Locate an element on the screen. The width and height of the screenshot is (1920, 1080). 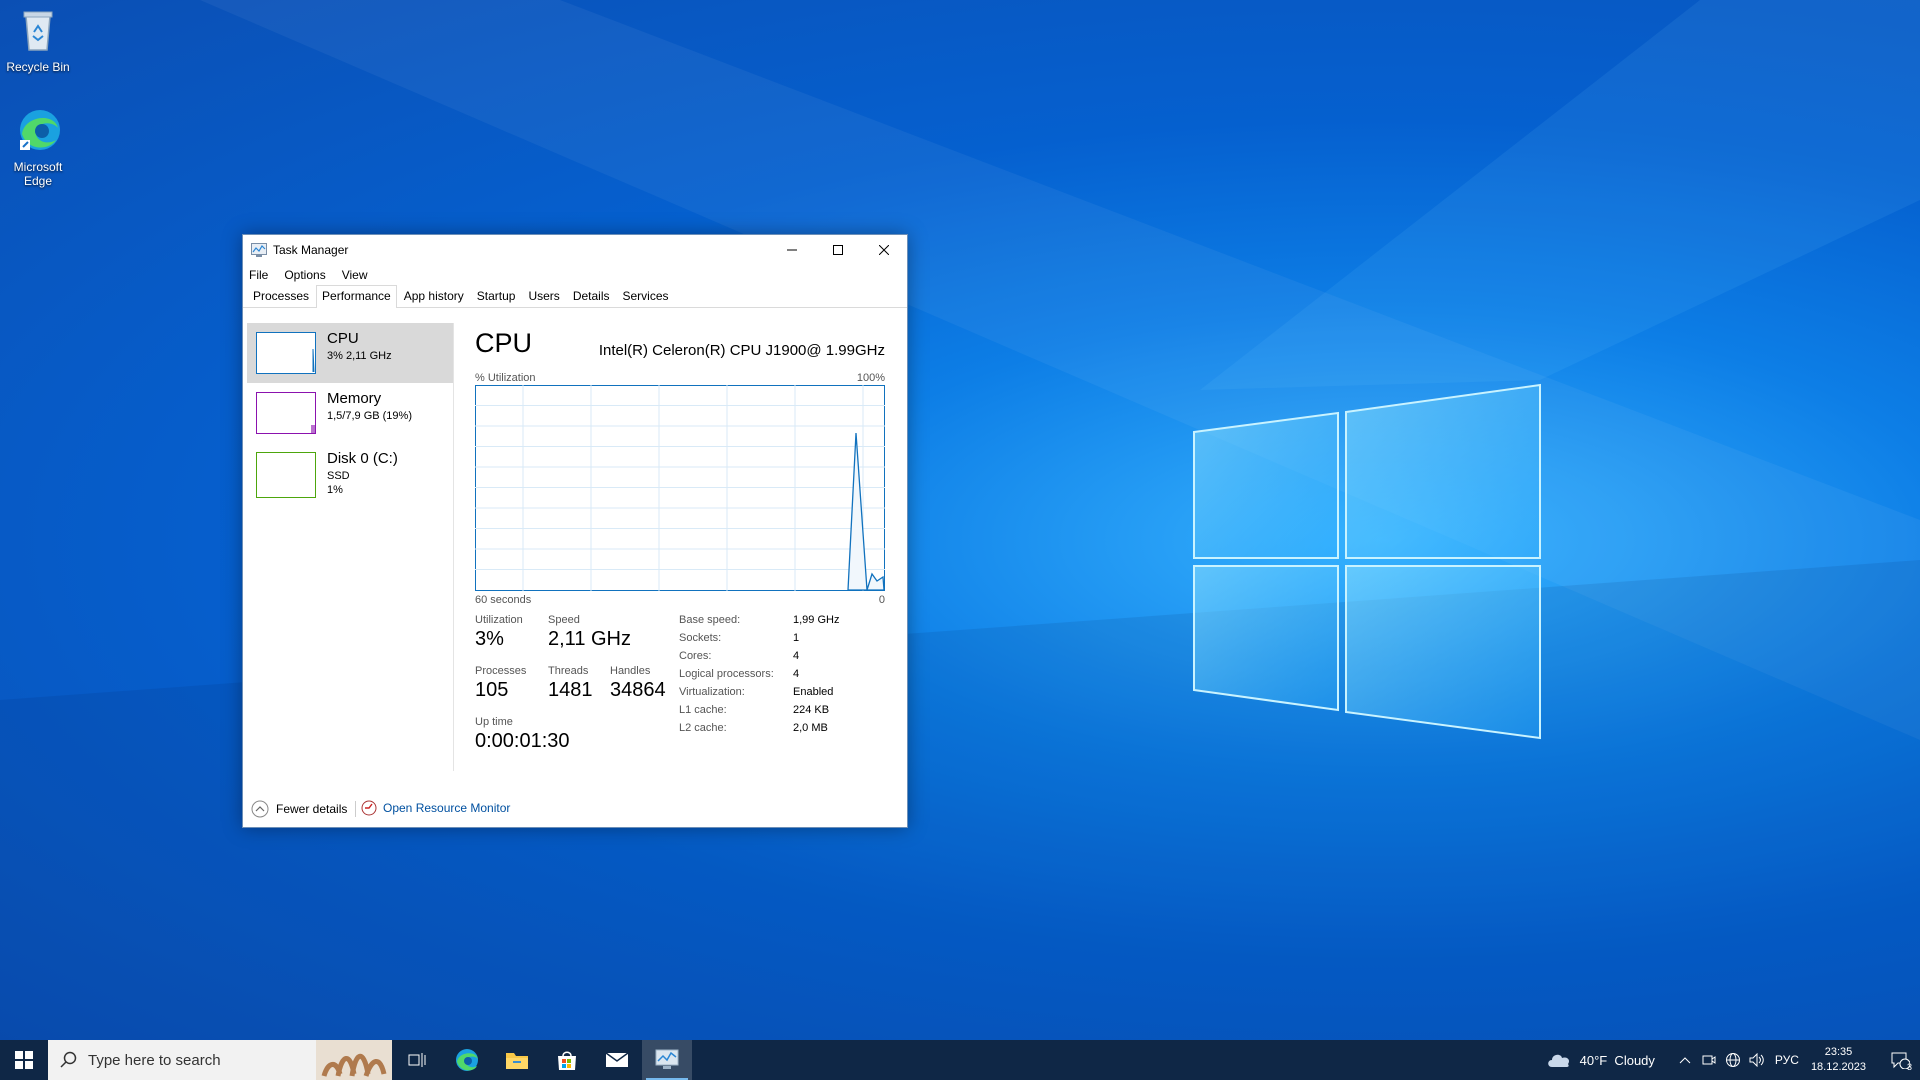
taskbar-edge is located at coordinates (467, 1060).